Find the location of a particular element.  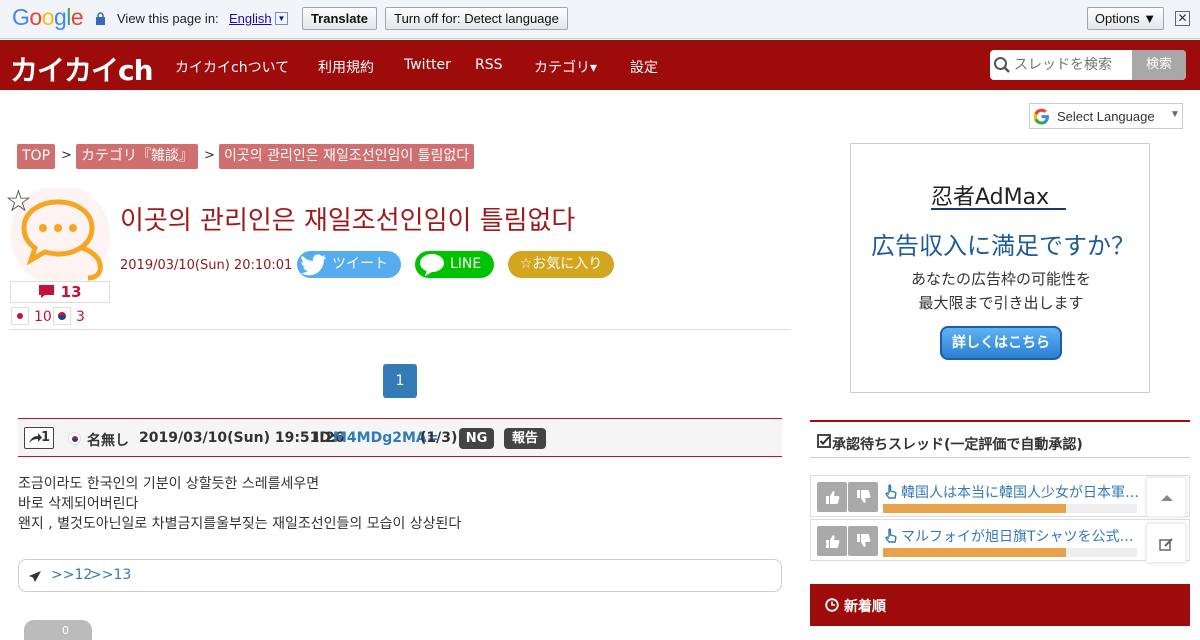

pending-threads-title: 承認待ちスレッド(一定評価で自動承認) is located at coordinates (957, 445).